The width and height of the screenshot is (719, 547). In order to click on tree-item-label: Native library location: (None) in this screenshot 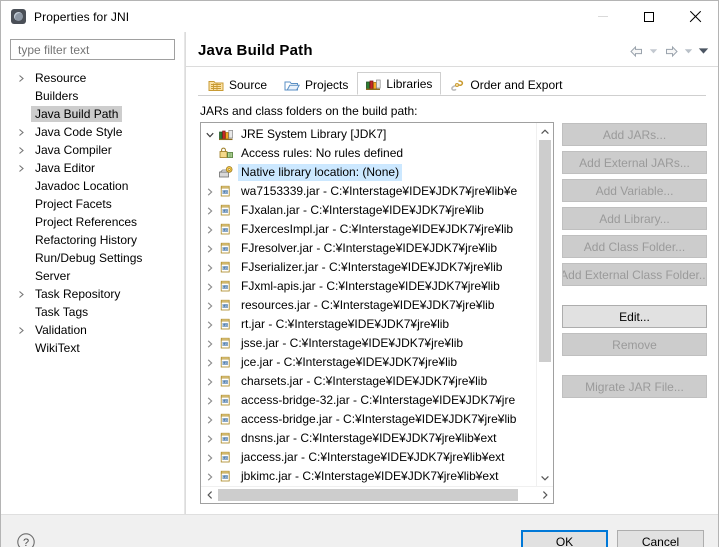, I will do `click(320, 172)`.